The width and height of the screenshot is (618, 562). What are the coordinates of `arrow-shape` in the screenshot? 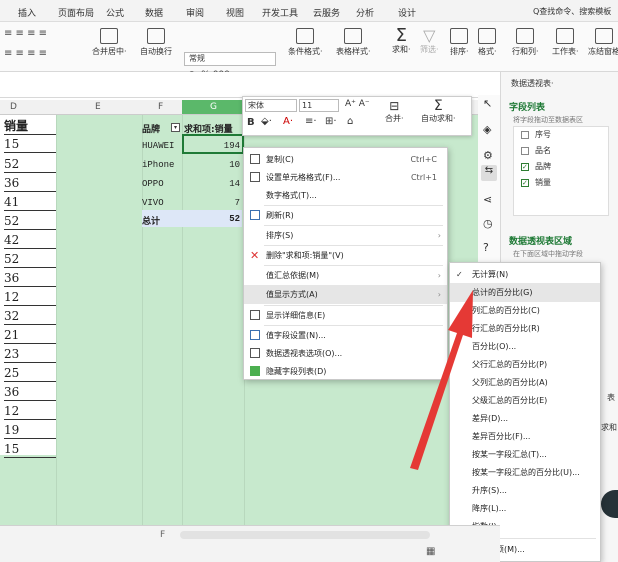 It's located at (441, 380).